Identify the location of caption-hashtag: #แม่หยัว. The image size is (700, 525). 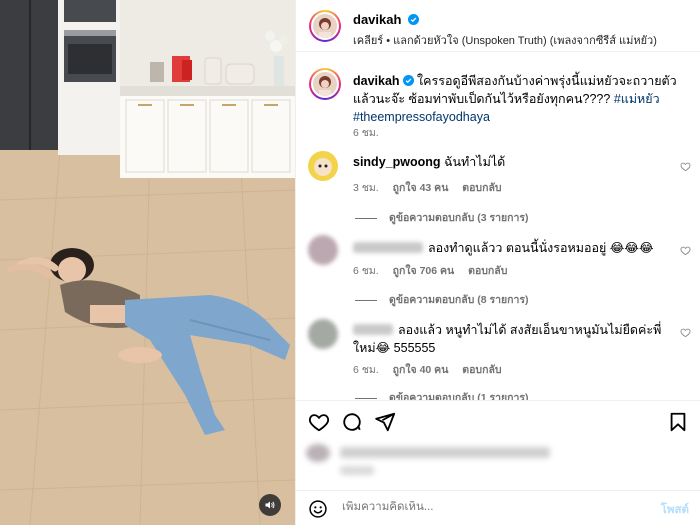
(637, 99).